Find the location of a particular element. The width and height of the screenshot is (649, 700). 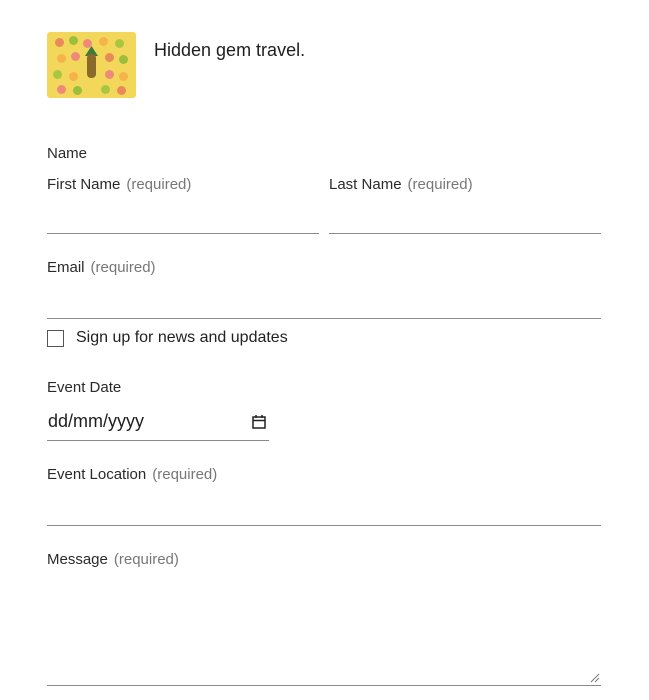

newsletter-checkbox is located at coordinates (55, 338).